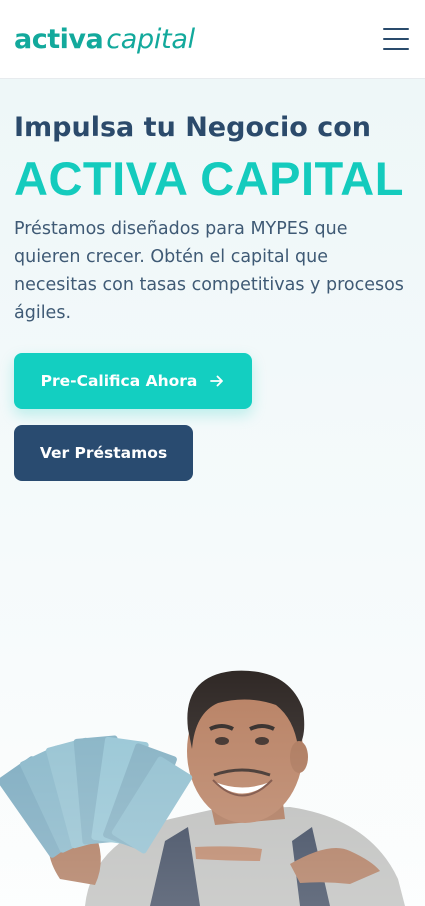 Image resolution: width=425 pixels, height=906 pixels. Describe the element at coordinates (209, 178) in the screenshot. I see `hero-brand-title: ACTIVA CAPITAL` at that location.